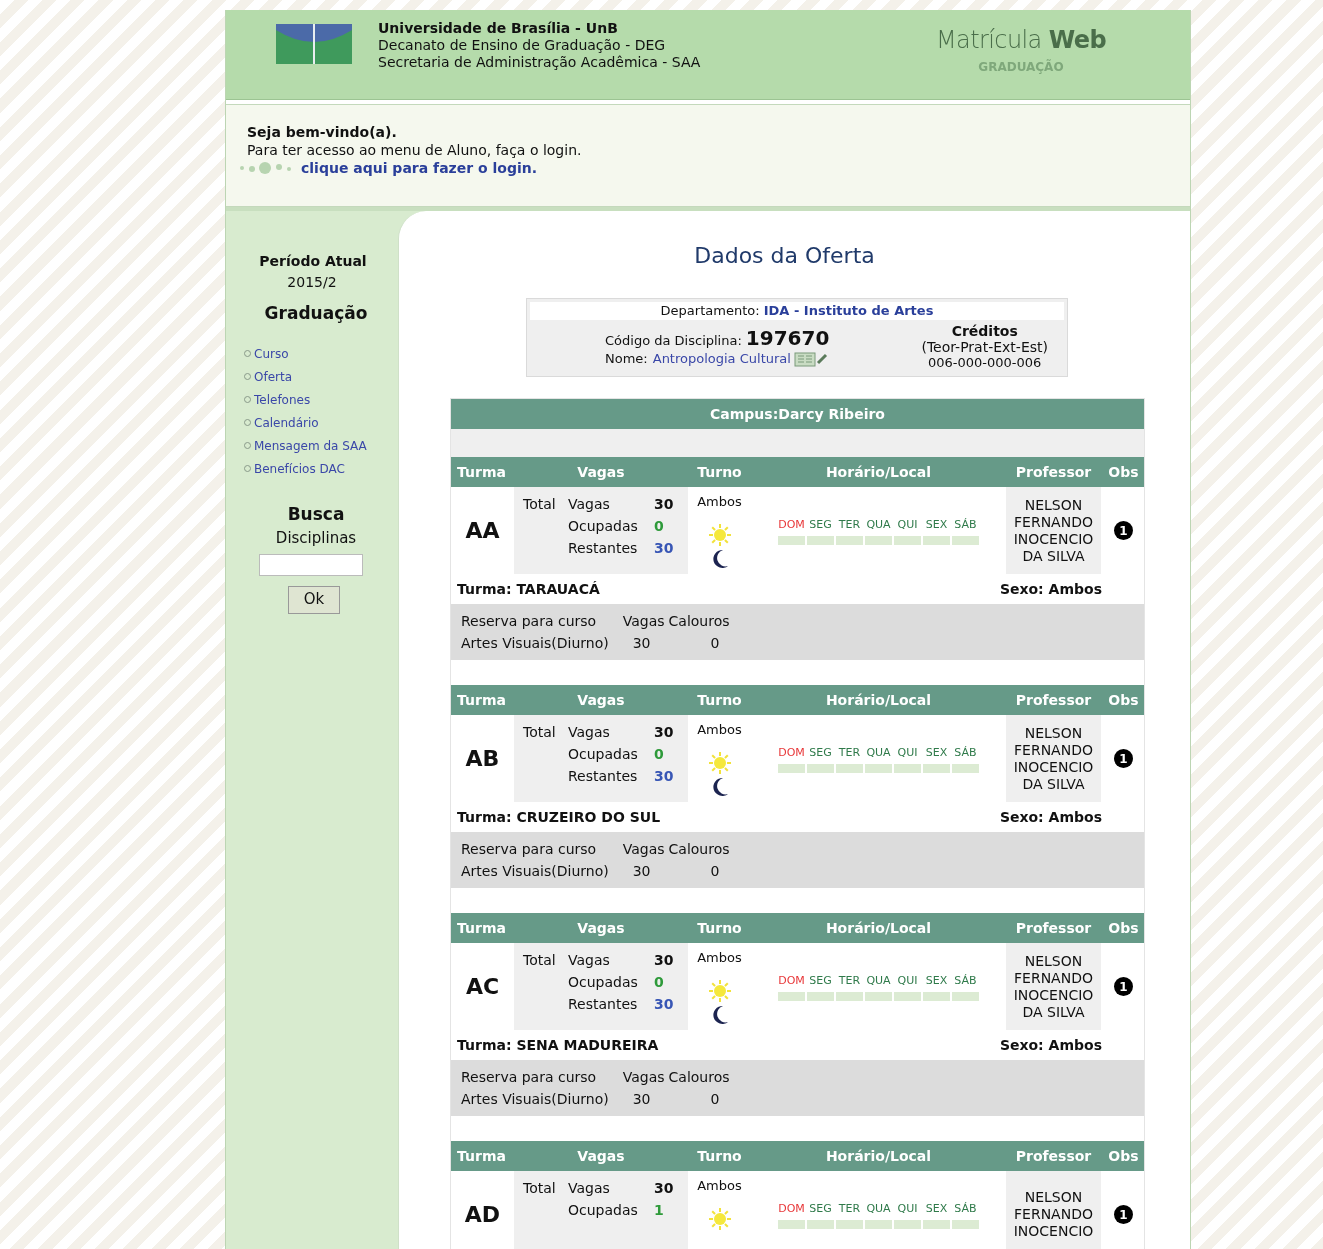 Image resolution: width=1323 pixels, height=1249 pixels. What do you see at coordinates (321, 376) in the screenshot?
I see `sidebar-link: Oferta` at bounding box center [321, 376].